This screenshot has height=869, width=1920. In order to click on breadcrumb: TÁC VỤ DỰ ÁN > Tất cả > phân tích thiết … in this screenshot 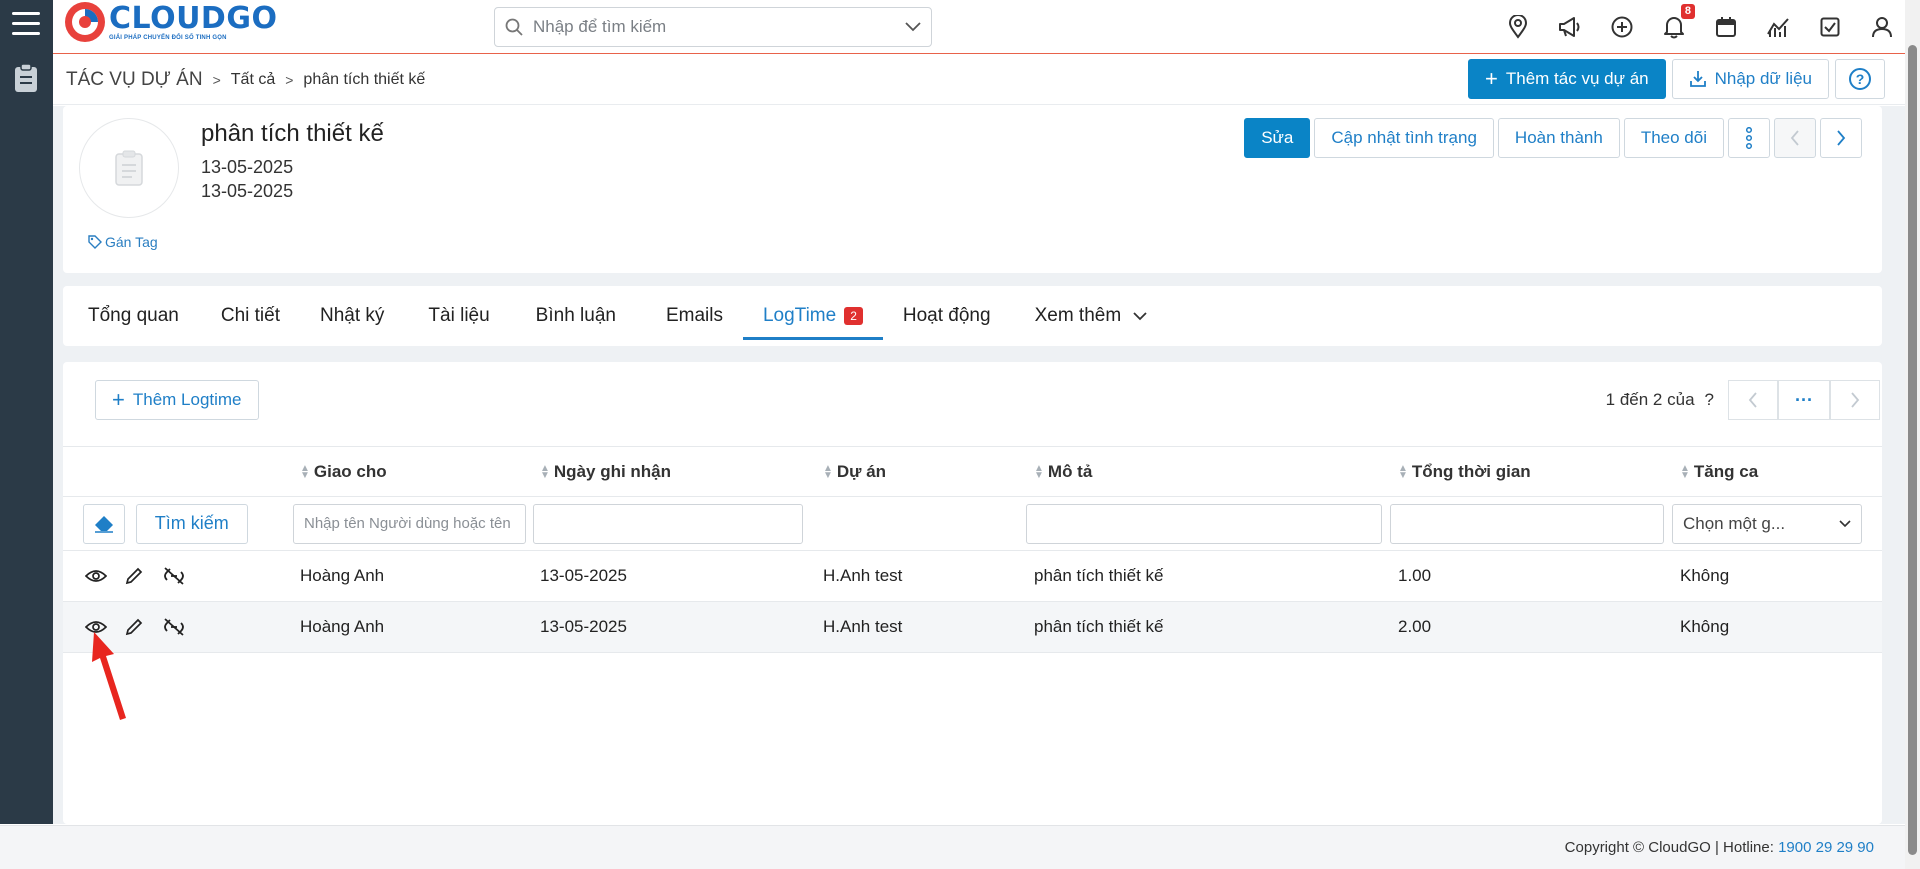, I will do `click(245, 80)`.